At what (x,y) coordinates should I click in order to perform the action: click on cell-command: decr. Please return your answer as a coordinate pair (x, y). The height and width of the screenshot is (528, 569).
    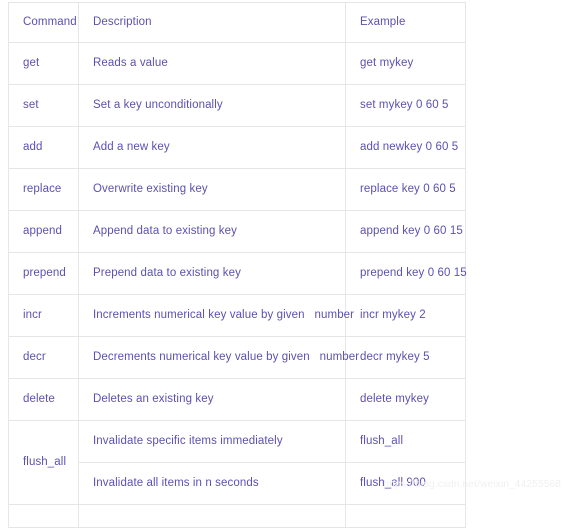
    Looking at the image, I should click on (43, 357).